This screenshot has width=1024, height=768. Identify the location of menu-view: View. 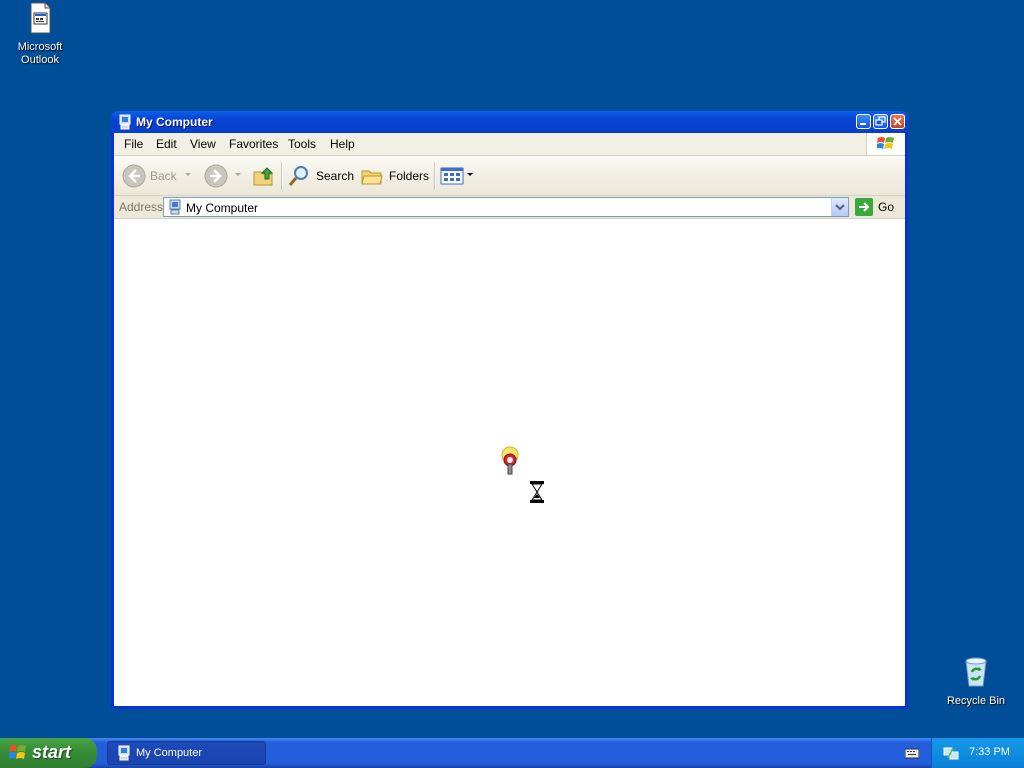
(203, 144).